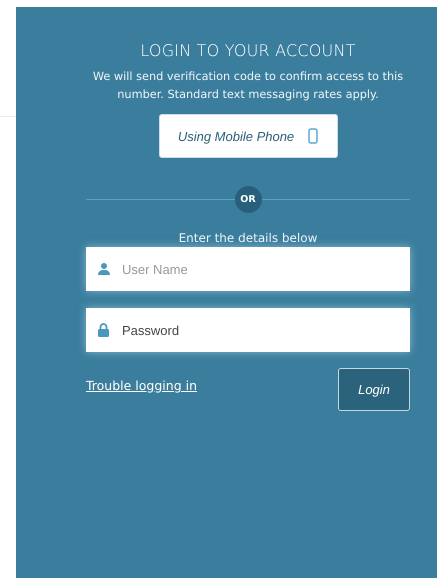 Image resolution: width=444 pixels, height=578 pixels. What do you see at coordinates (103, 330) in the screenshot?
I see `lock-icon` at bounding box center [103, 330].